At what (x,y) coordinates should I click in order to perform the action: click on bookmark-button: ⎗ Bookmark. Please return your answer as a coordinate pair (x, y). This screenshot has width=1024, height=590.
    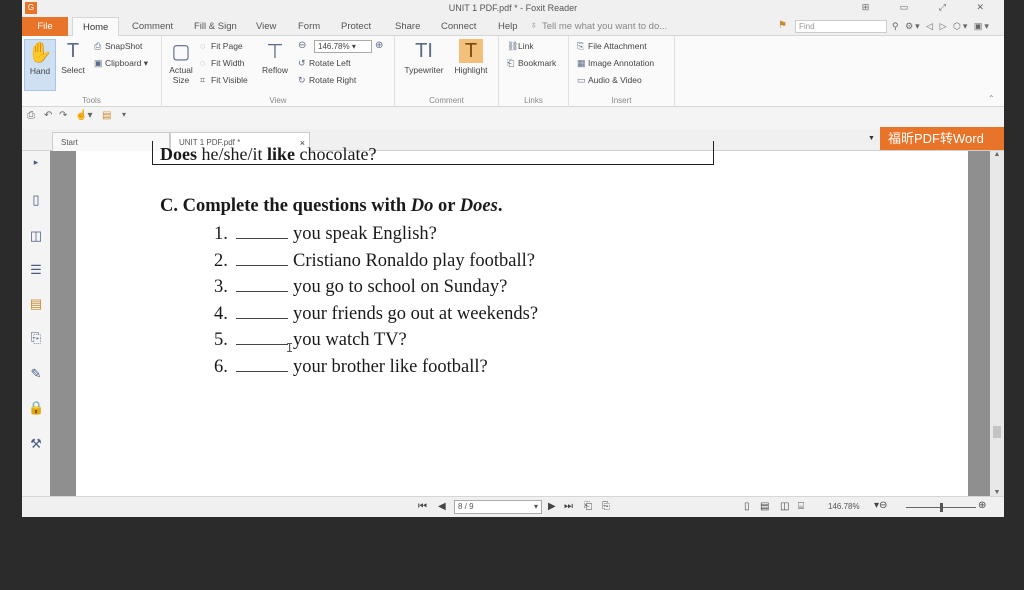
    Looking at the image, I should click on (531, 63).